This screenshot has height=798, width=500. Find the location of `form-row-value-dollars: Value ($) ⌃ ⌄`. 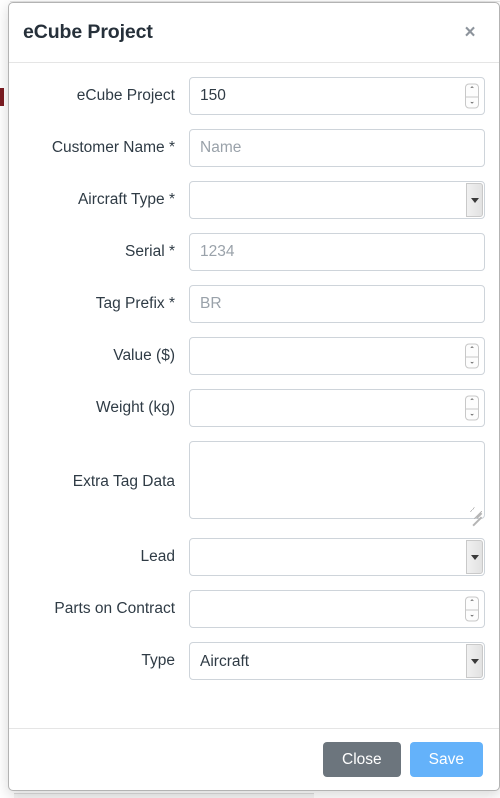

form-row-value-dollars: Value ($) ⌃ ⌄ is located at coordinates (254, 356).